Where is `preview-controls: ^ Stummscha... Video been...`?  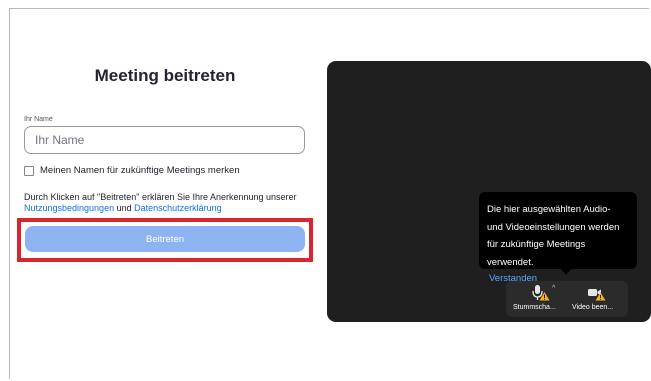
preview-controls: ^ Stummscha... Video been... is located at coordinates (567, 299).